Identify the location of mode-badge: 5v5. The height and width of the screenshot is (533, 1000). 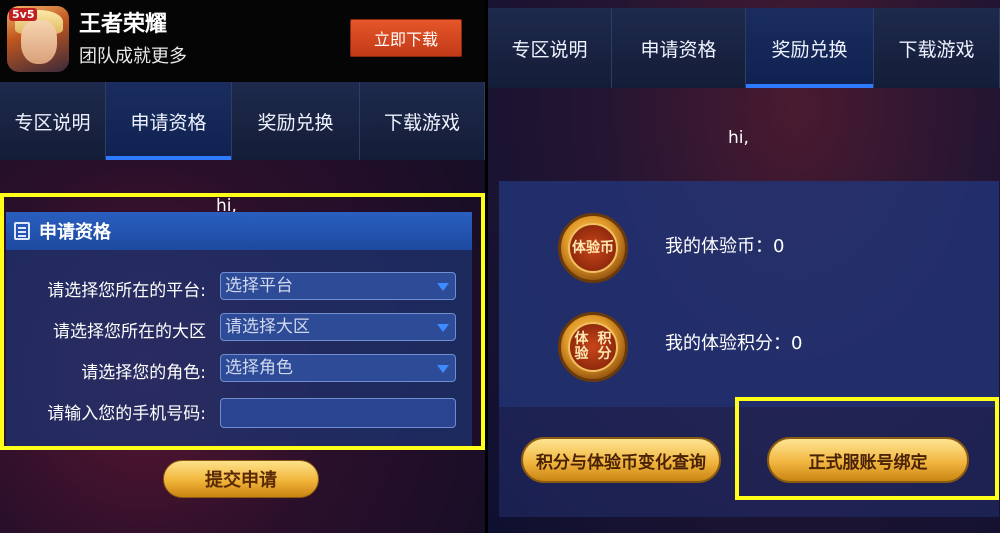
(23, 14).